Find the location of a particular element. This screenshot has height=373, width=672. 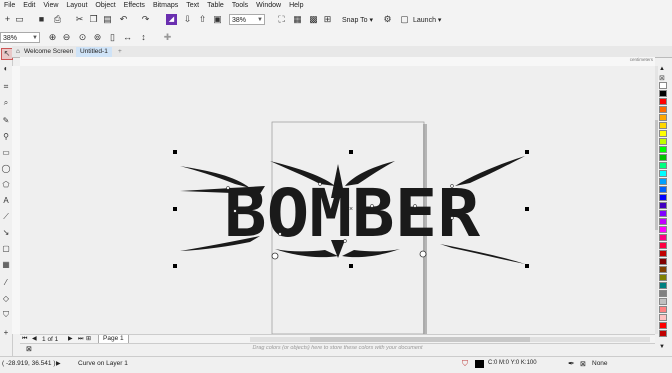

new-document-icon: + is located at coordinates (7, 19).